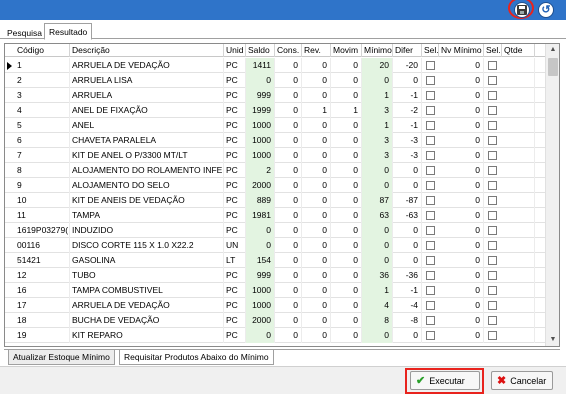 This screenshot has height=394, width=566. I want to click on scroll-down-icon: ▼, so click(552, 340).